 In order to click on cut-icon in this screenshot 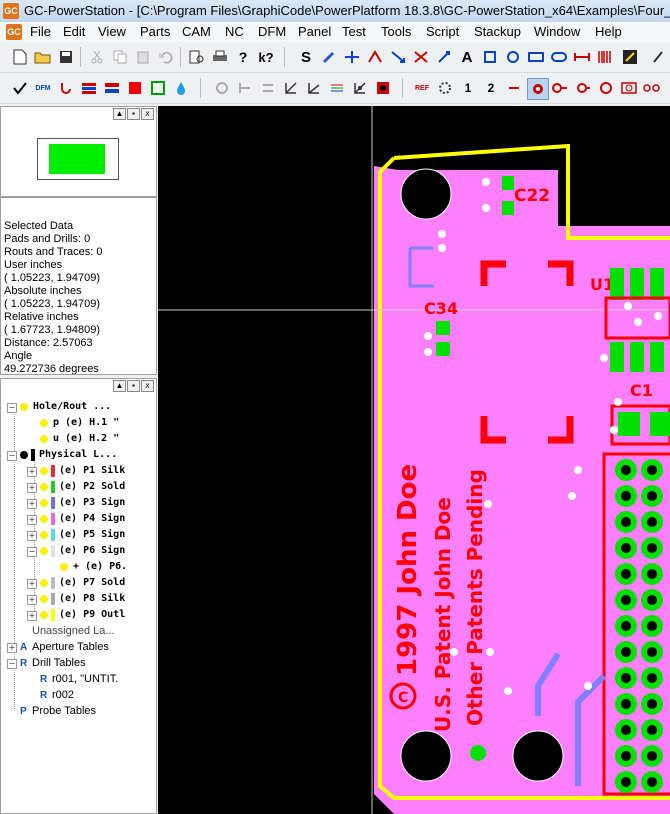, I will do `click(97, 57)`.